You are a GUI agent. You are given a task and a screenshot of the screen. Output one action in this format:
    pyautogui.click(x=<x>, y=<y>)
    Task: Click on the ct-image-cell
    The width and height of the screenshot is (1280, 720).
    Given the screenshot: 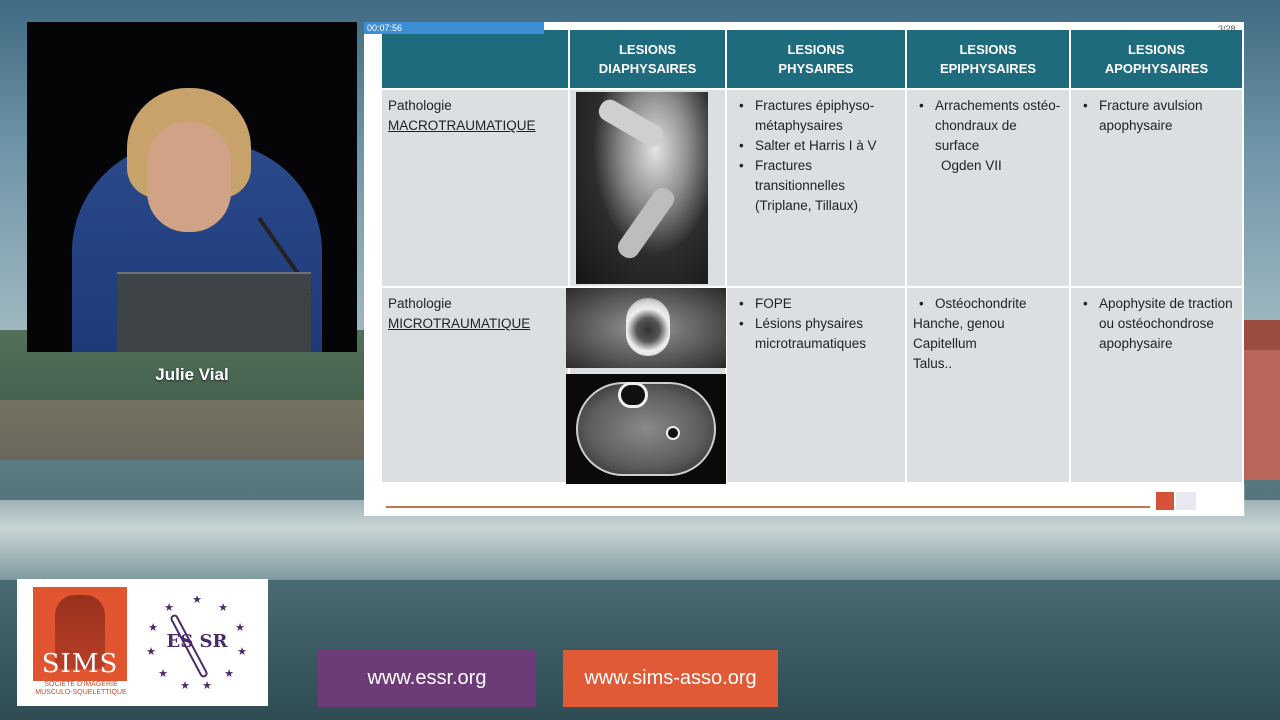 What is the action you would take?
    pyautogui.click(x=646, y=386)
    